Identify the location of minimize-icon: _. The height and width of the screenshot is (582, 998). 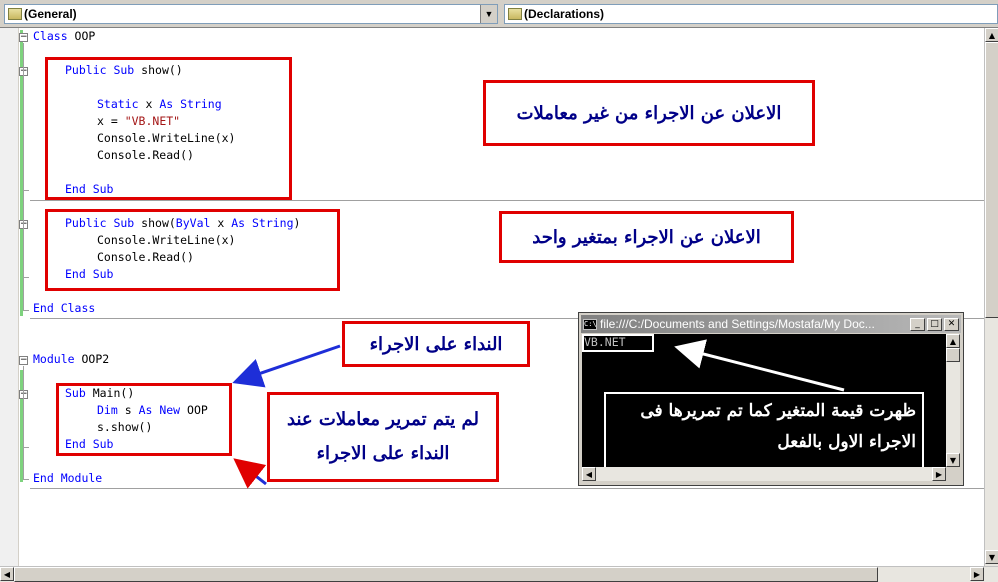
(917, 324).